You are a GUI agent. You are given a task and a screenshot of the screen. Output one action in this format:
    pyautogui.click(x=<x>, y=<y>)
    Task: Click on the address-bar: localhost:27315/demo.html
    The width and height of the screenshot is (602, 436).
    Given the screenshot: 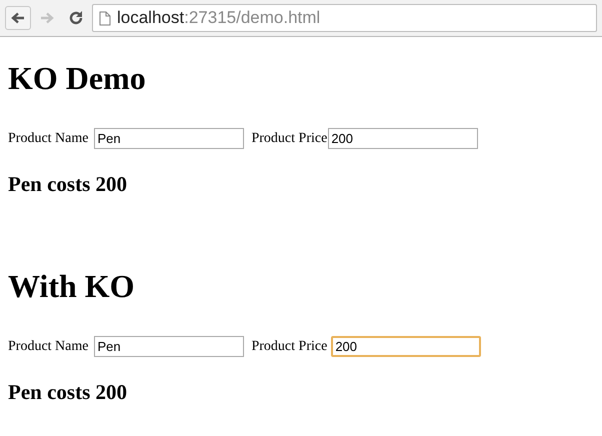 What is the action you would take?
    pyautogui.click(x=344, y=18)
    